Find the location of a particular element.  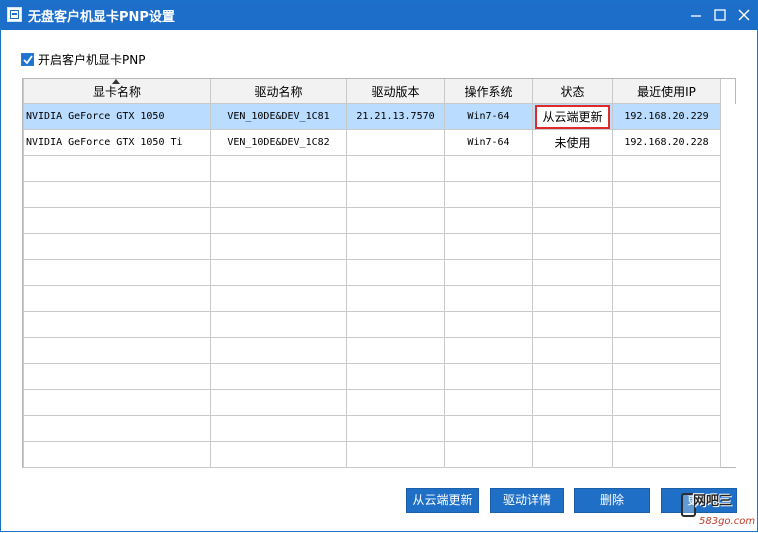

window-title: 无盘客户机显卡PNP设置 is located at coordinates (101, 17).